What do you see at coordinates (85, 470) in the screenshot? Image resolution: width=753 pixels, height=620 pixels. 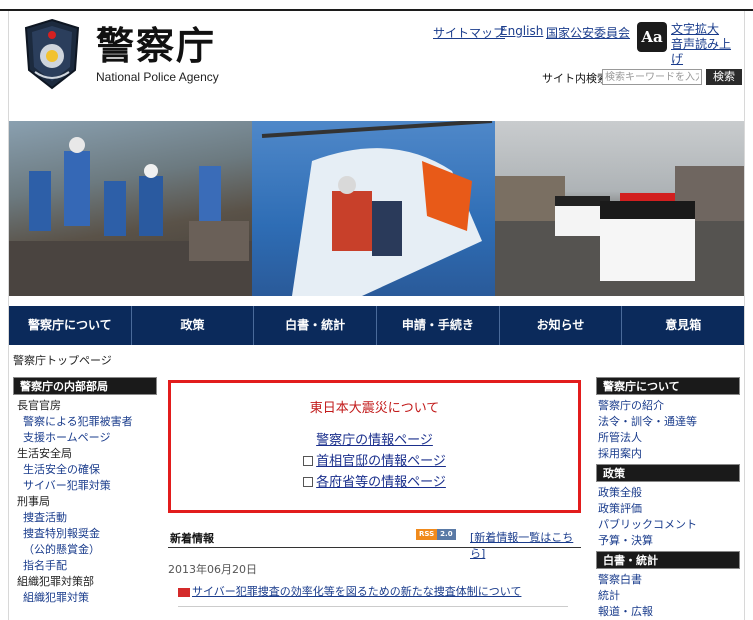 I see `sidebar-link: 生活安全の確保` at bounding box center [85, 470].